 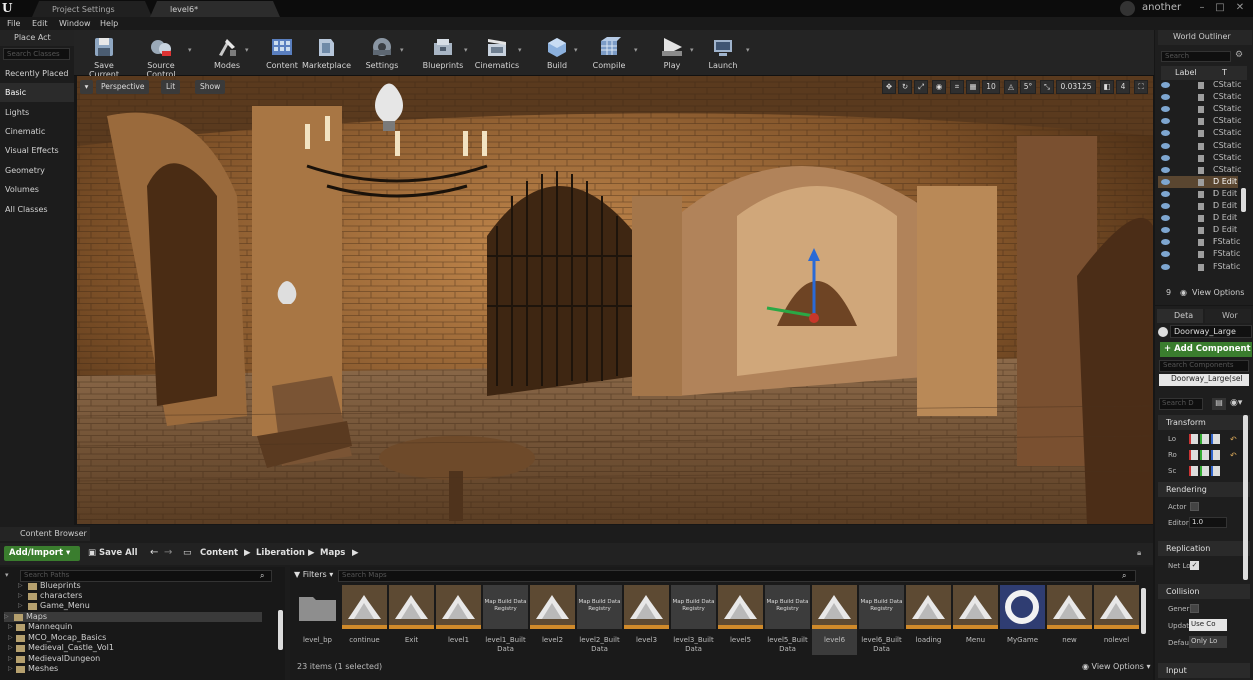 What do you see at coordinates (40, 23) in the screenshot?
I see `menu-edit: Edit` at bounding box center [40, 23].